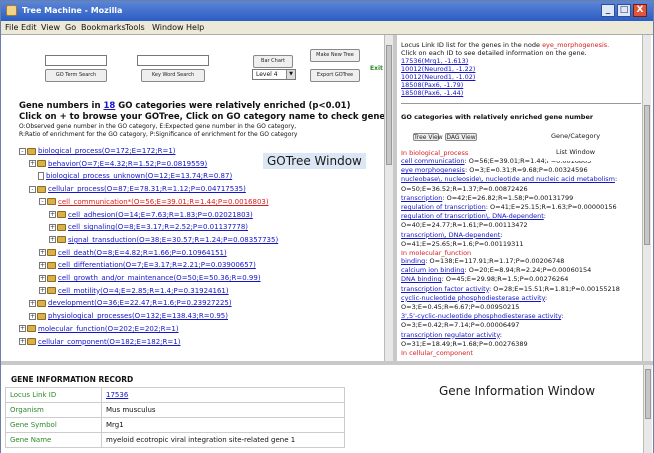  I want to click on minimize-button: _, so click(608, 10).